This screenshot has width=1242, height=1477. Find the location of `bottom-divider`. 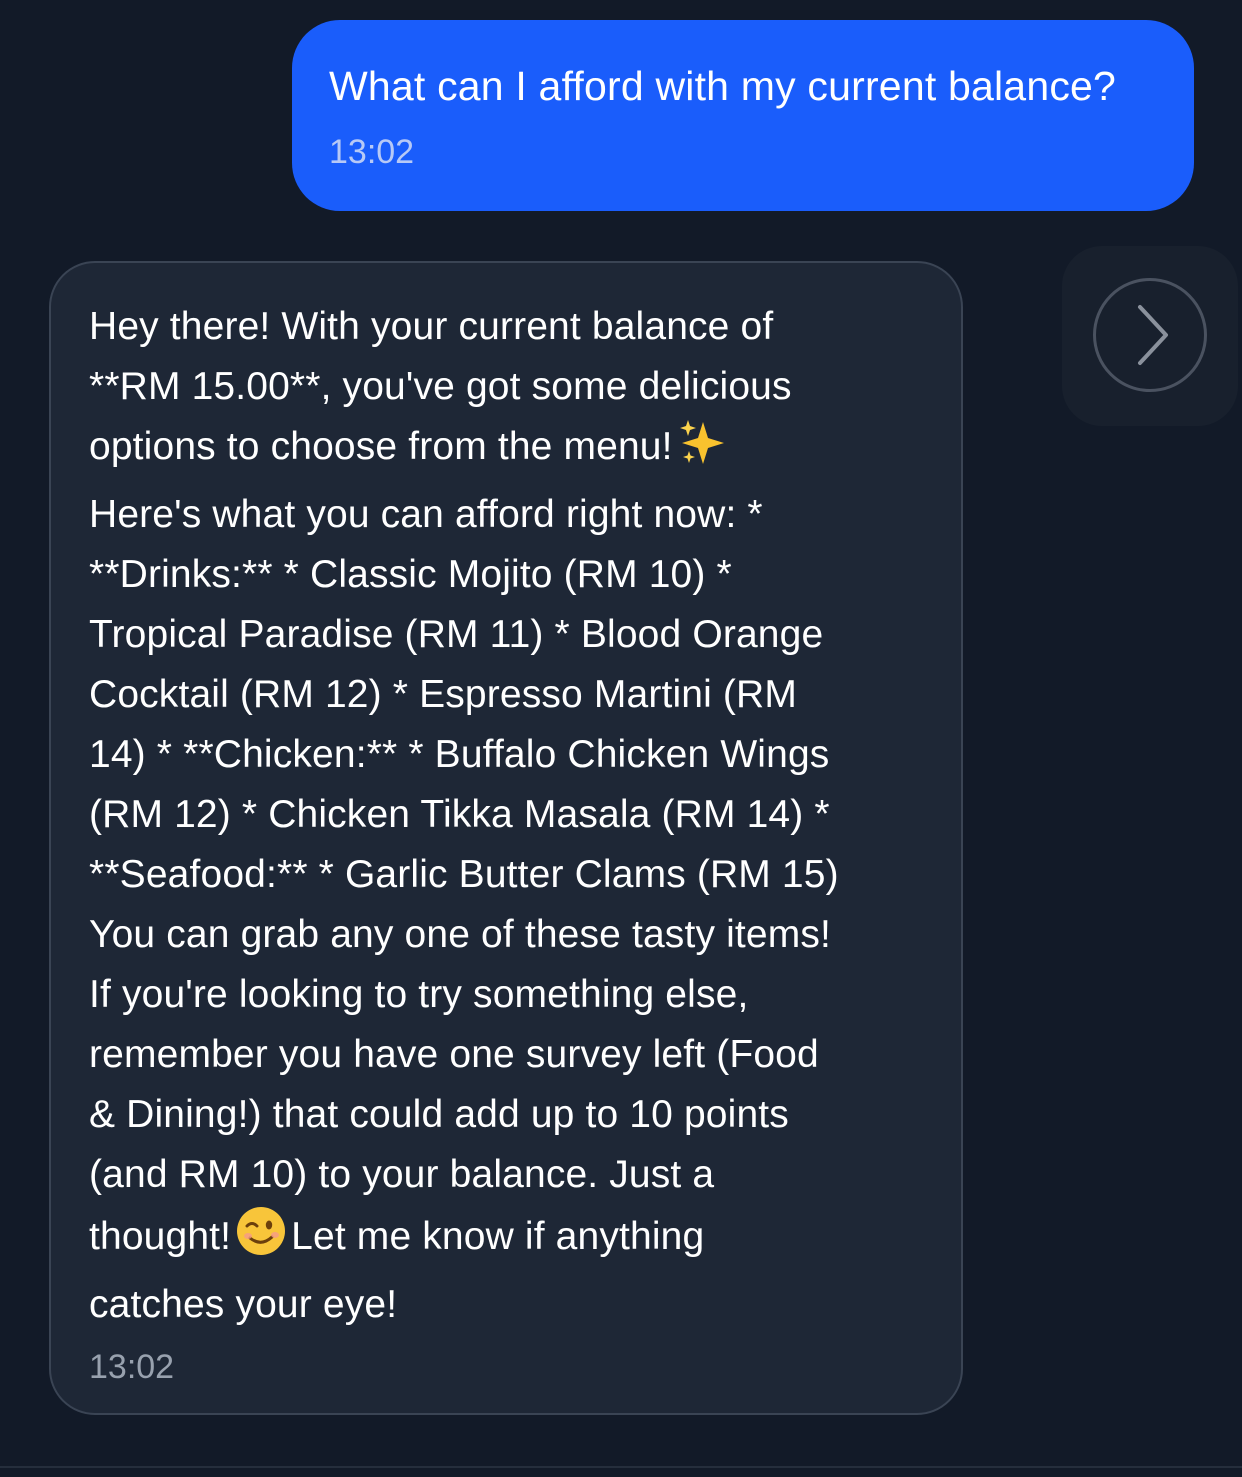

bottom-divider is located at coordinates (621, 1467).